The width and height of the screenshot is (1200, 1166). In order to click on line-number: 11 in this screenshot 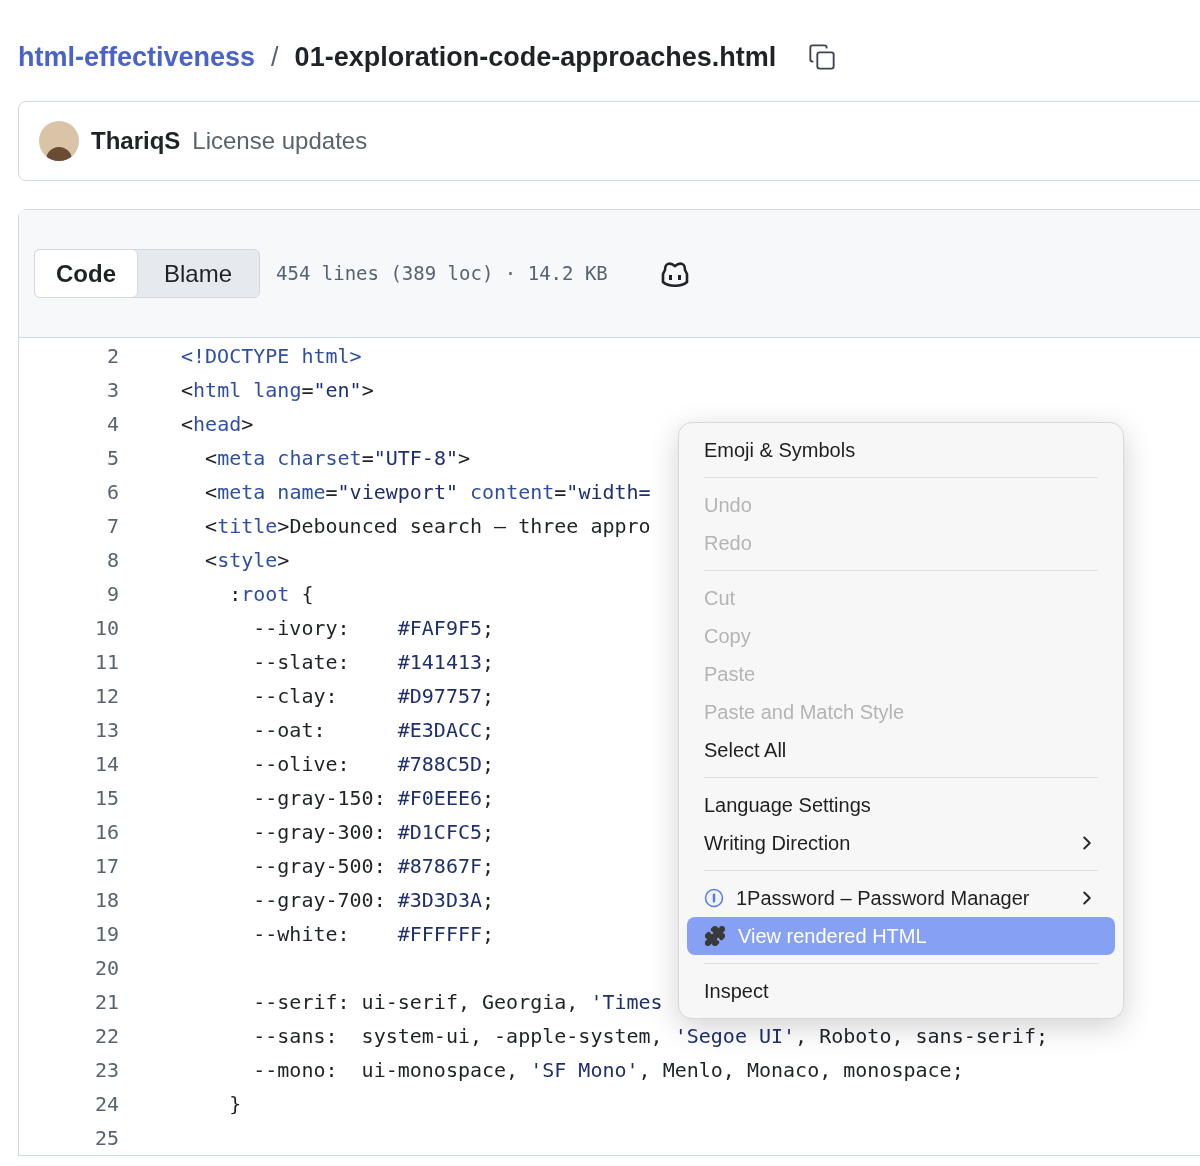, I will do `click(106, 662)`.